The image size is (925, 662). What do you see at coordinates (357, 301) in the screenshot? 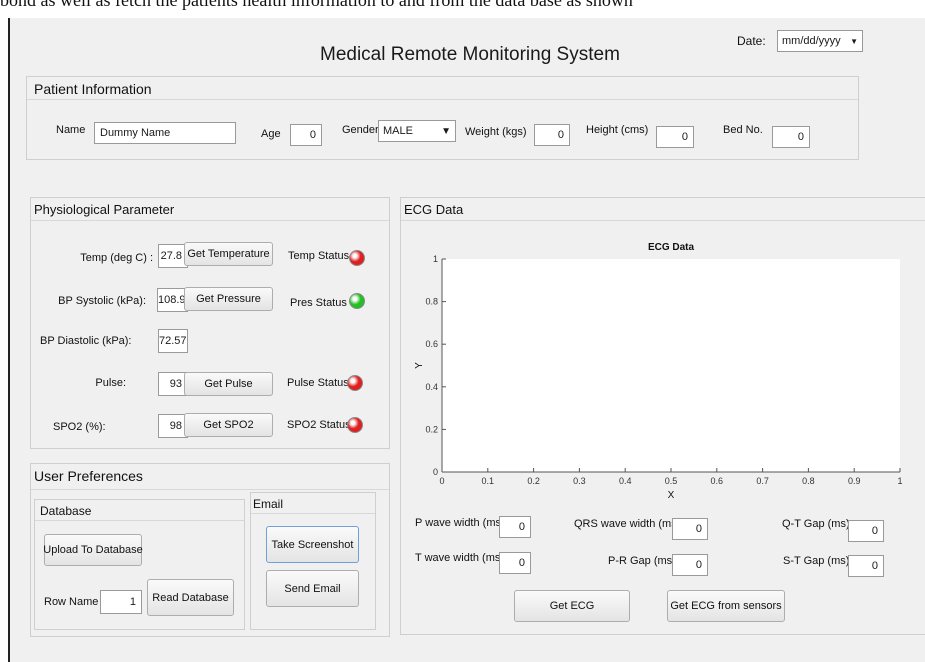
I see `pres-status-indicator` at bounding box center [357, 301].